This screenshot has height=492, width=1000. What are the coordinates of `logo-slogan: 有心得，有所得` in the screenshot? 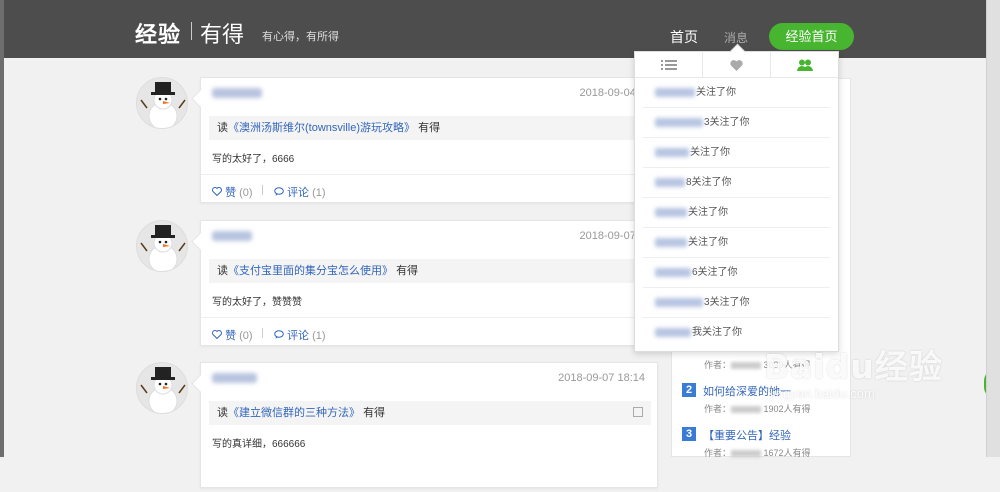 It's located at (300, 36).